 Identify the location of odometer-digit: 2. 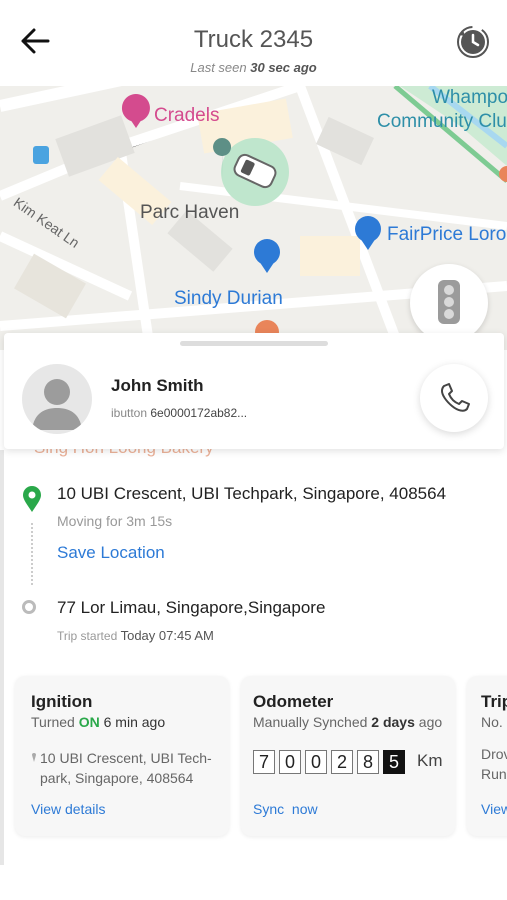
(342, 762).